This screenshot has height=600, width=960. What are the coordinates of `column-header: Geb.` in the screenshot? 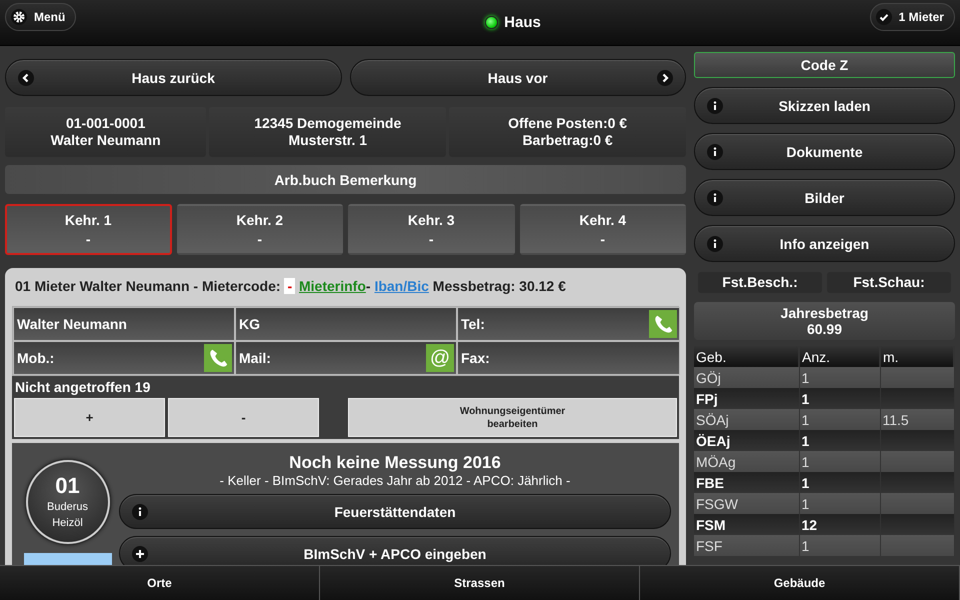 It's located at (746, 356).